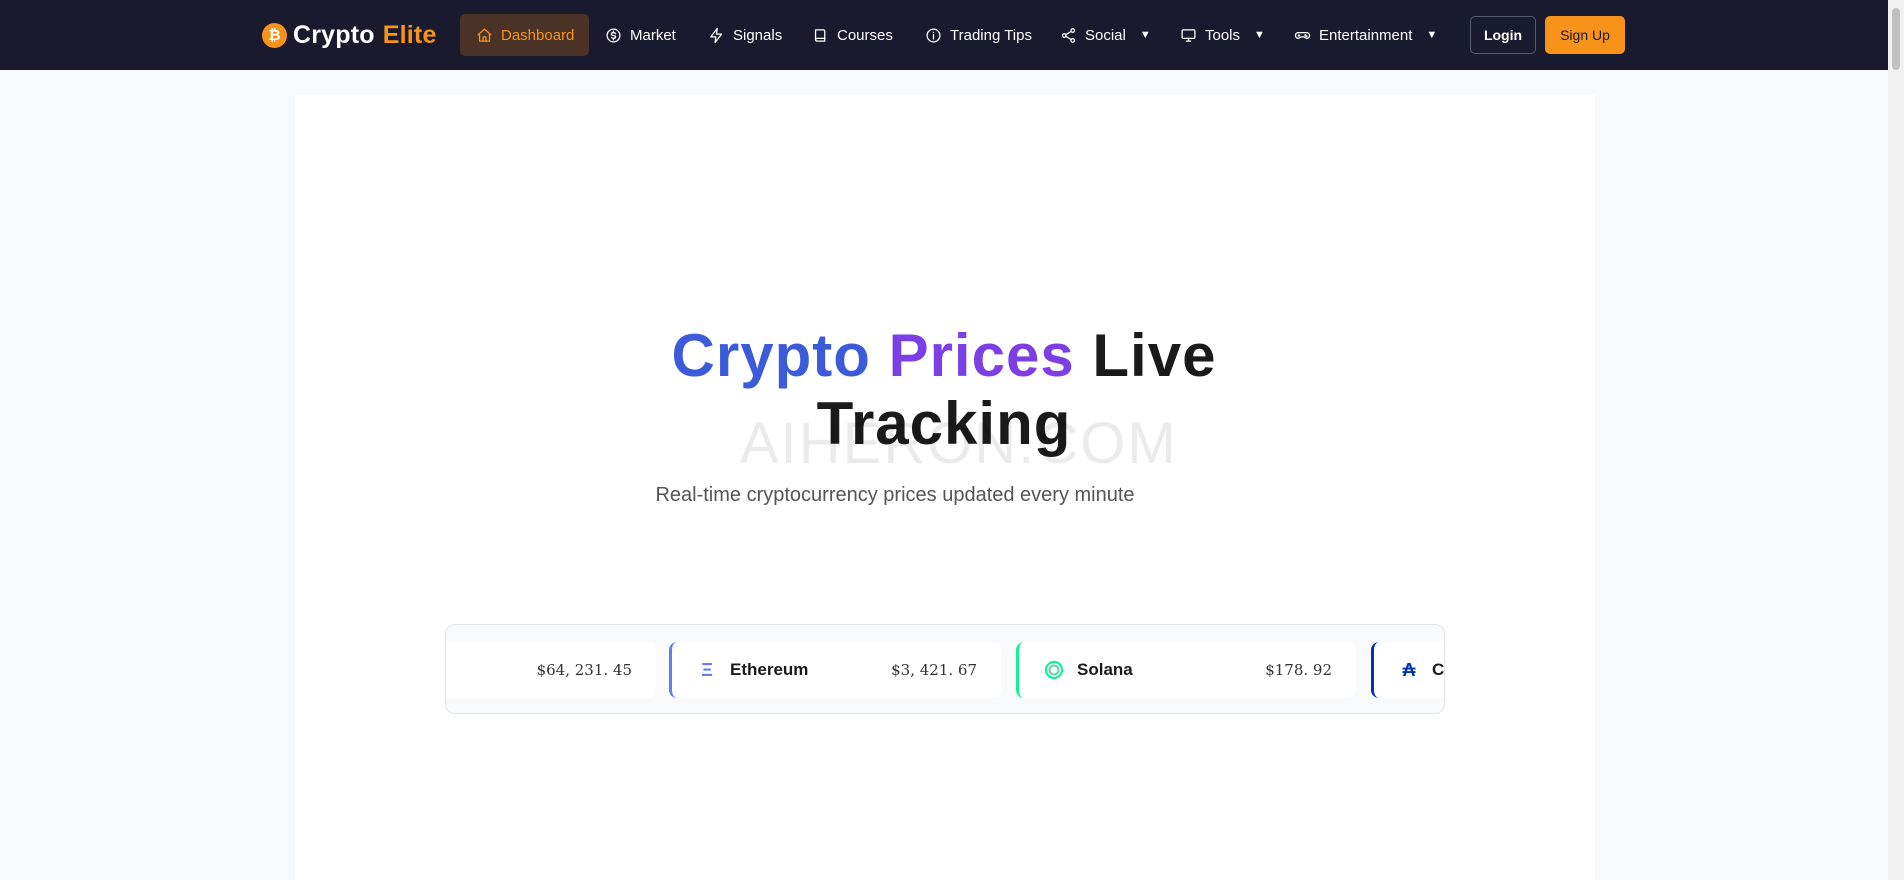 The width and height of the screenshot is (1904, 880). I want to click on ticker-coin-name: Ca, so click(1438, 669).